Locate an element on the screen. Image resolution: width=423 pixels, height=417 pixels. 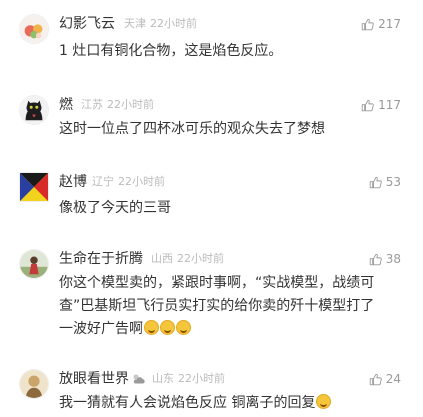
comment-text: 我一猜就有人会说焰色反应 铜离子的回复 is located at coordinates (231, 403).